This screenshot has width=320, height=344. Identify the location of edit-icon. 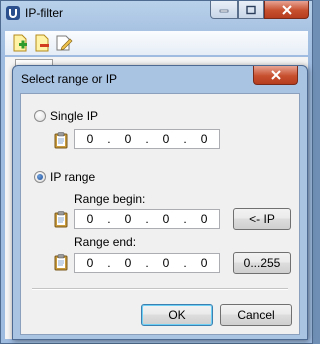
(64, 43).